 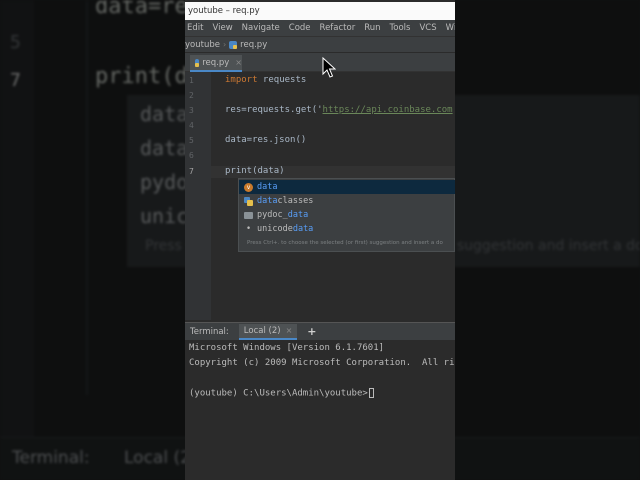 What do you see at coordinates (347, 187) in the screenshot?
I see `completion-item: v data` at bounding box center [347, 187].